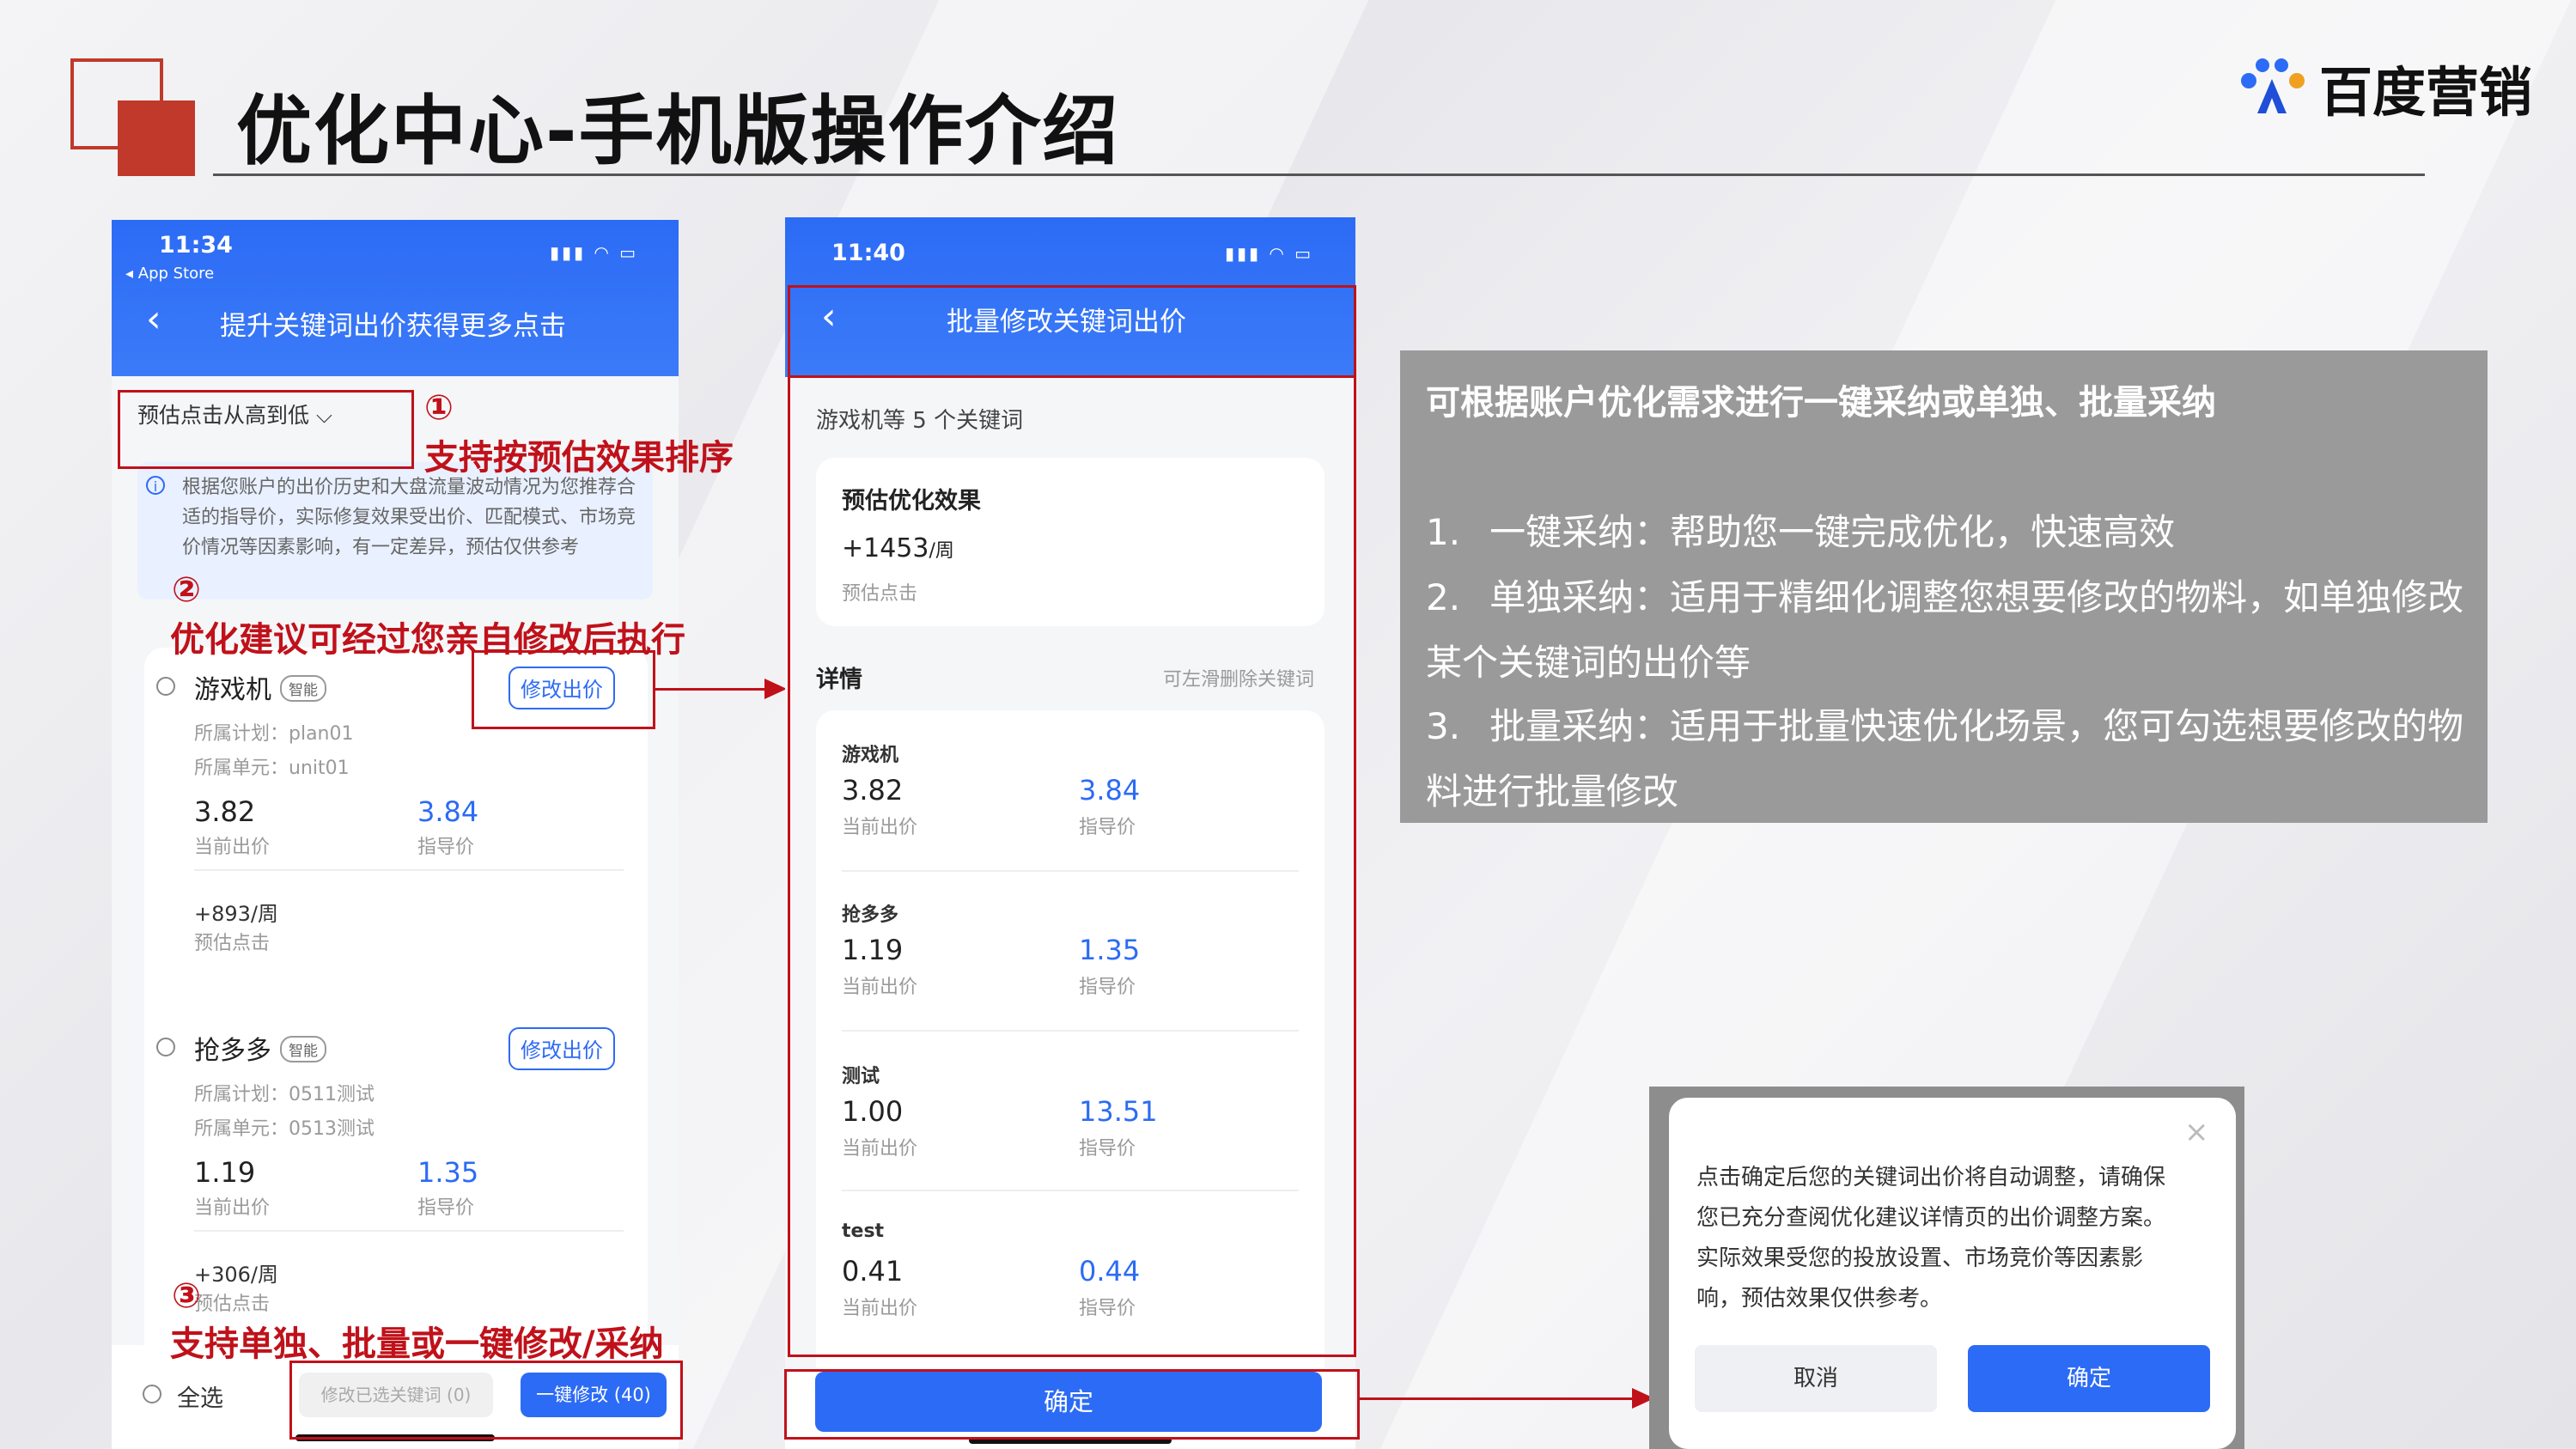  Describe the element at coordinates (169, 274) in the screenshot. I see `status-app-back: ◂ App Store` at that location.